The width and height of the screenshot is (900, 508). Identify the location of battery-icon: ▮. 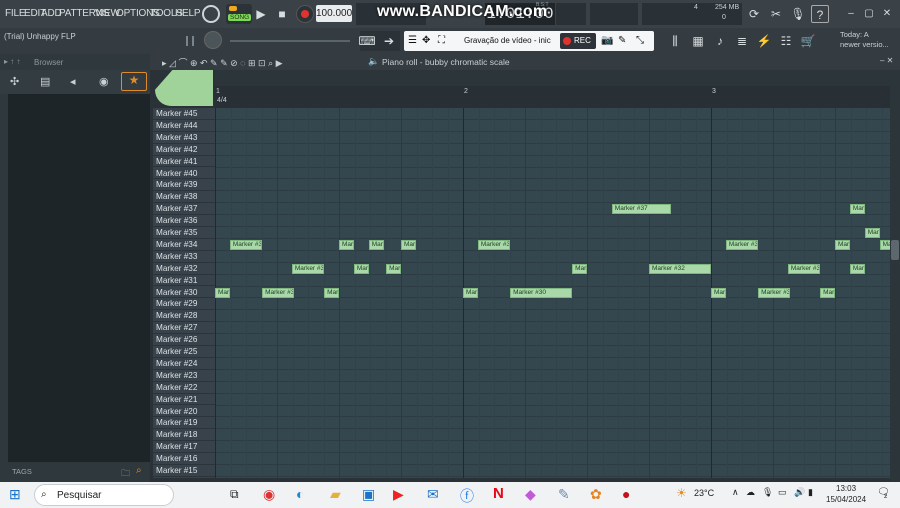
(810, 492).